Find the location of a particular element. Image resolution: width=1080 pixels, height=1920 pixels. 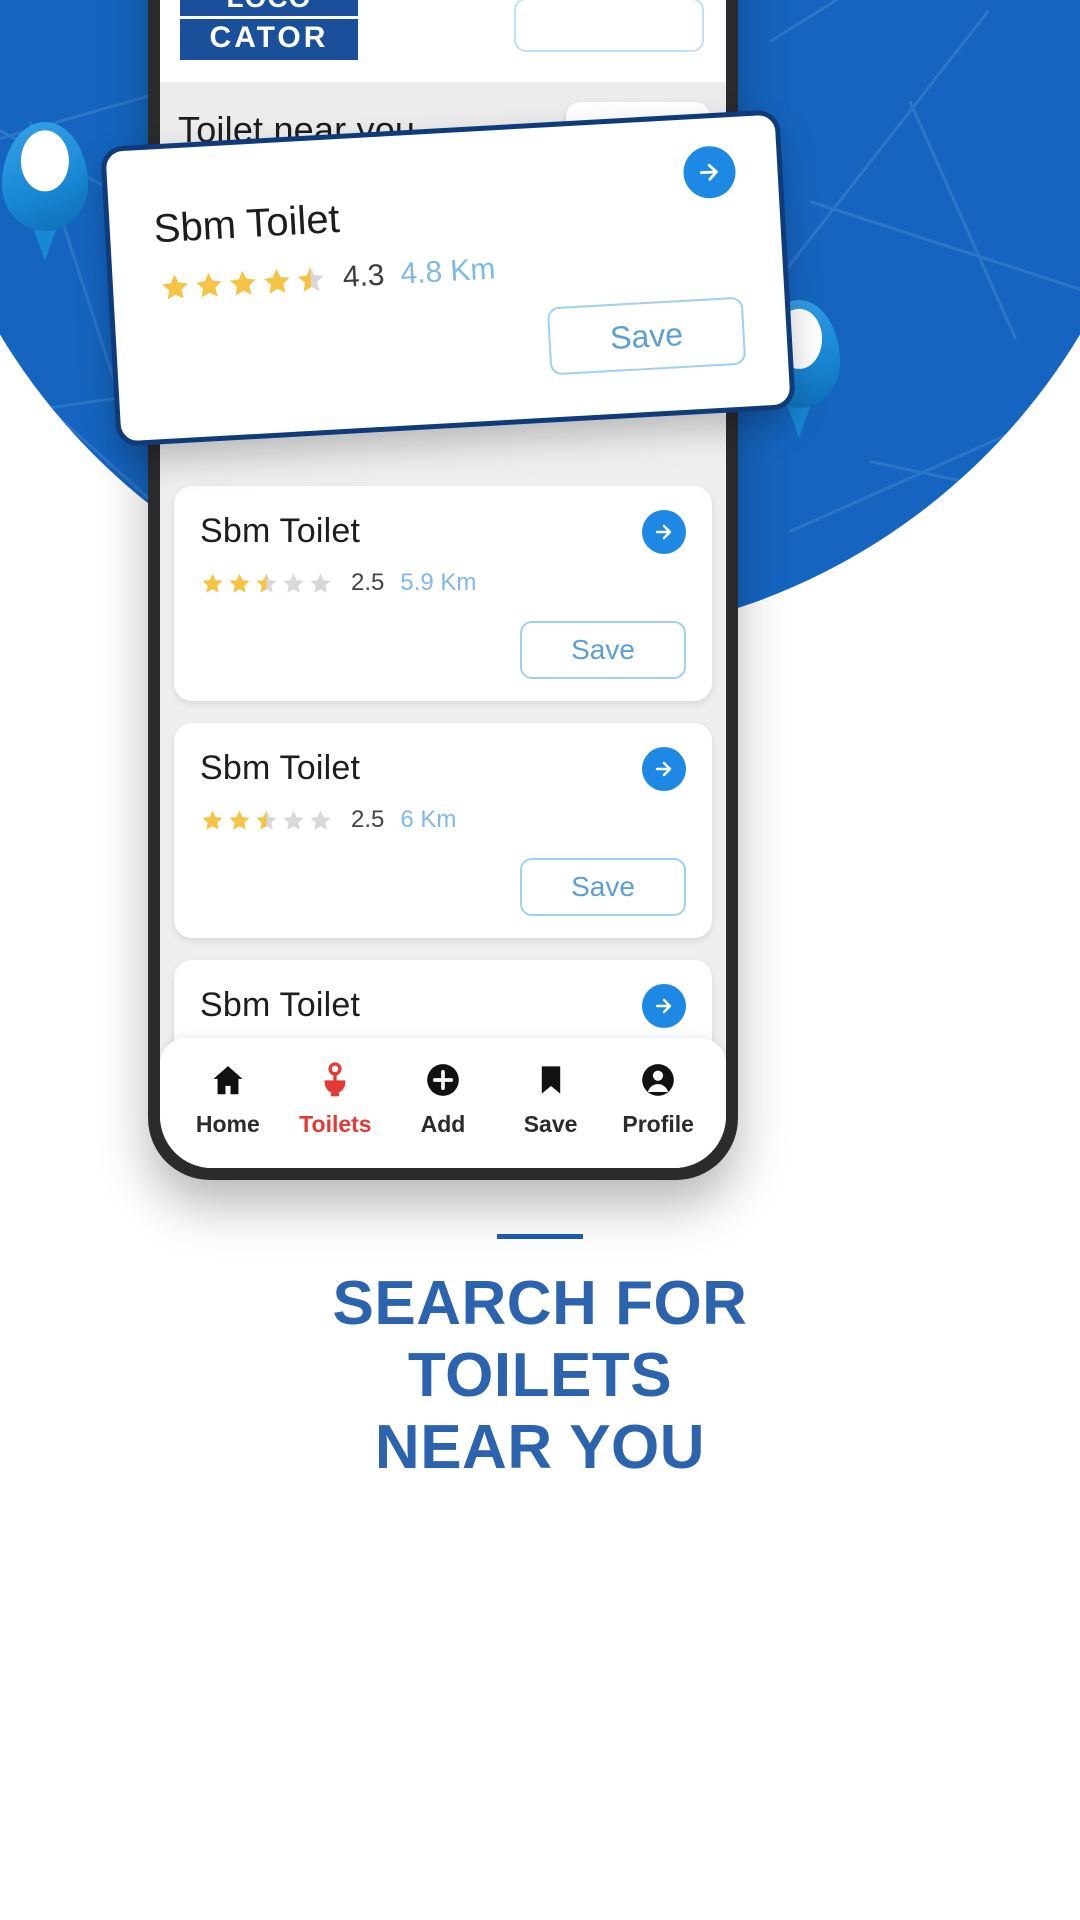

app-header: LOCO CATOR is located at coordinates (443, 41).